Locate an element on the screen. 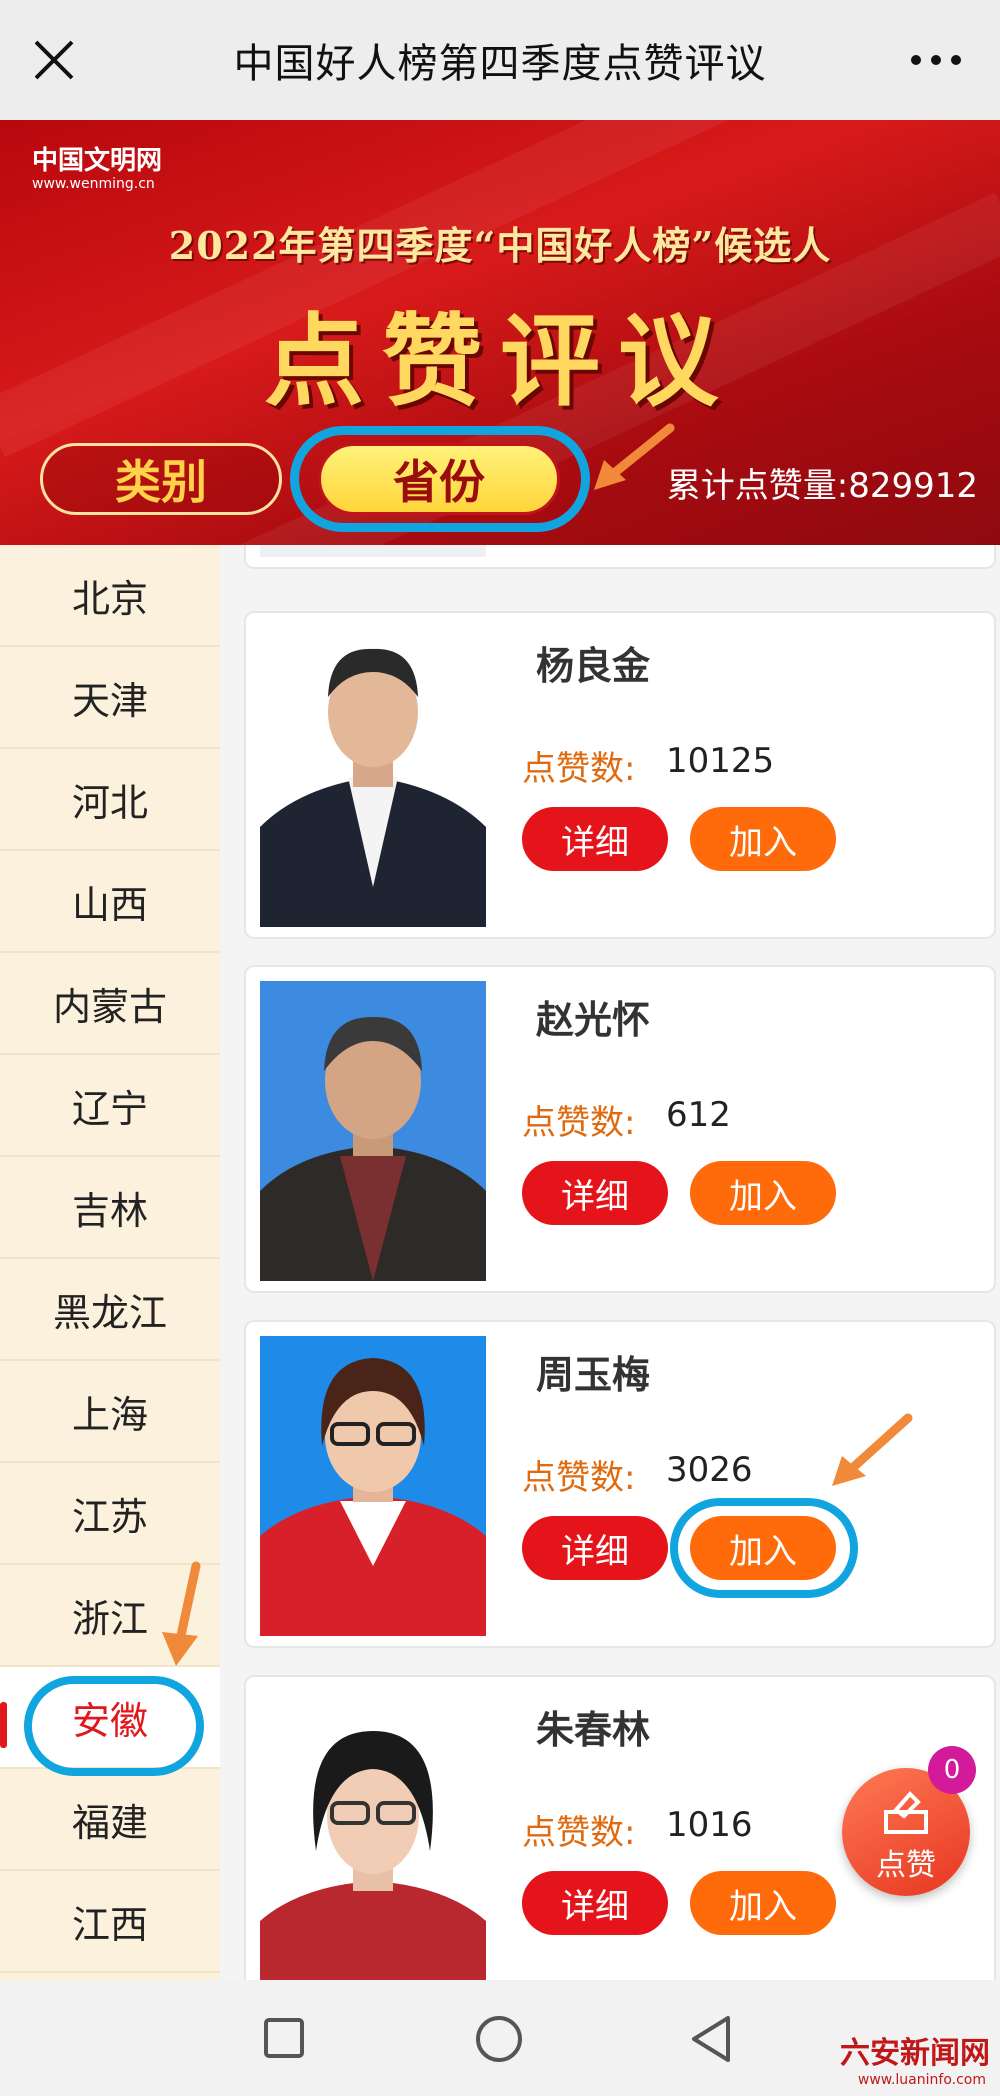  sidebar-item-shanxi: 山西 is located at coordinates (110, 902).